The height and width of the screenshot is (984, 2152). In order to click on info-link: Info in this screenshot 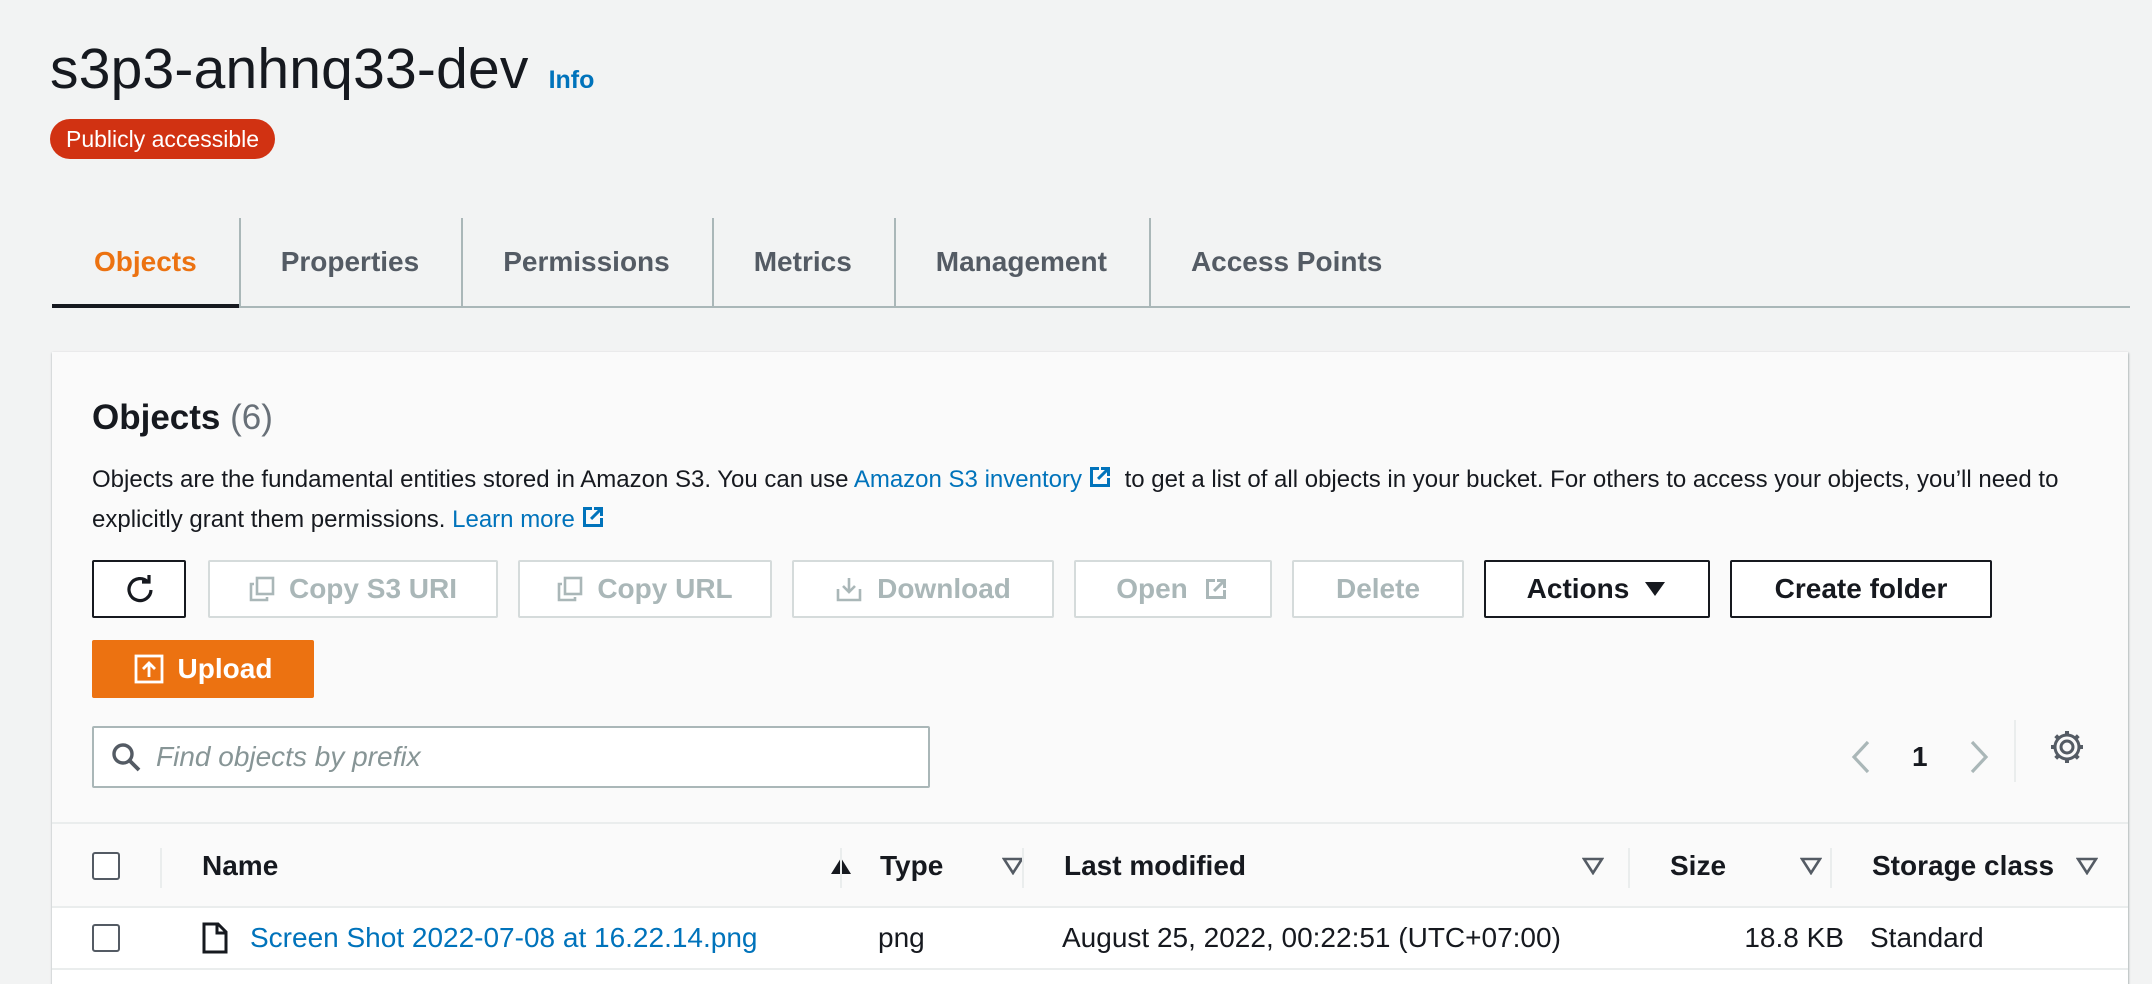, I will do `click(572, 80)`.